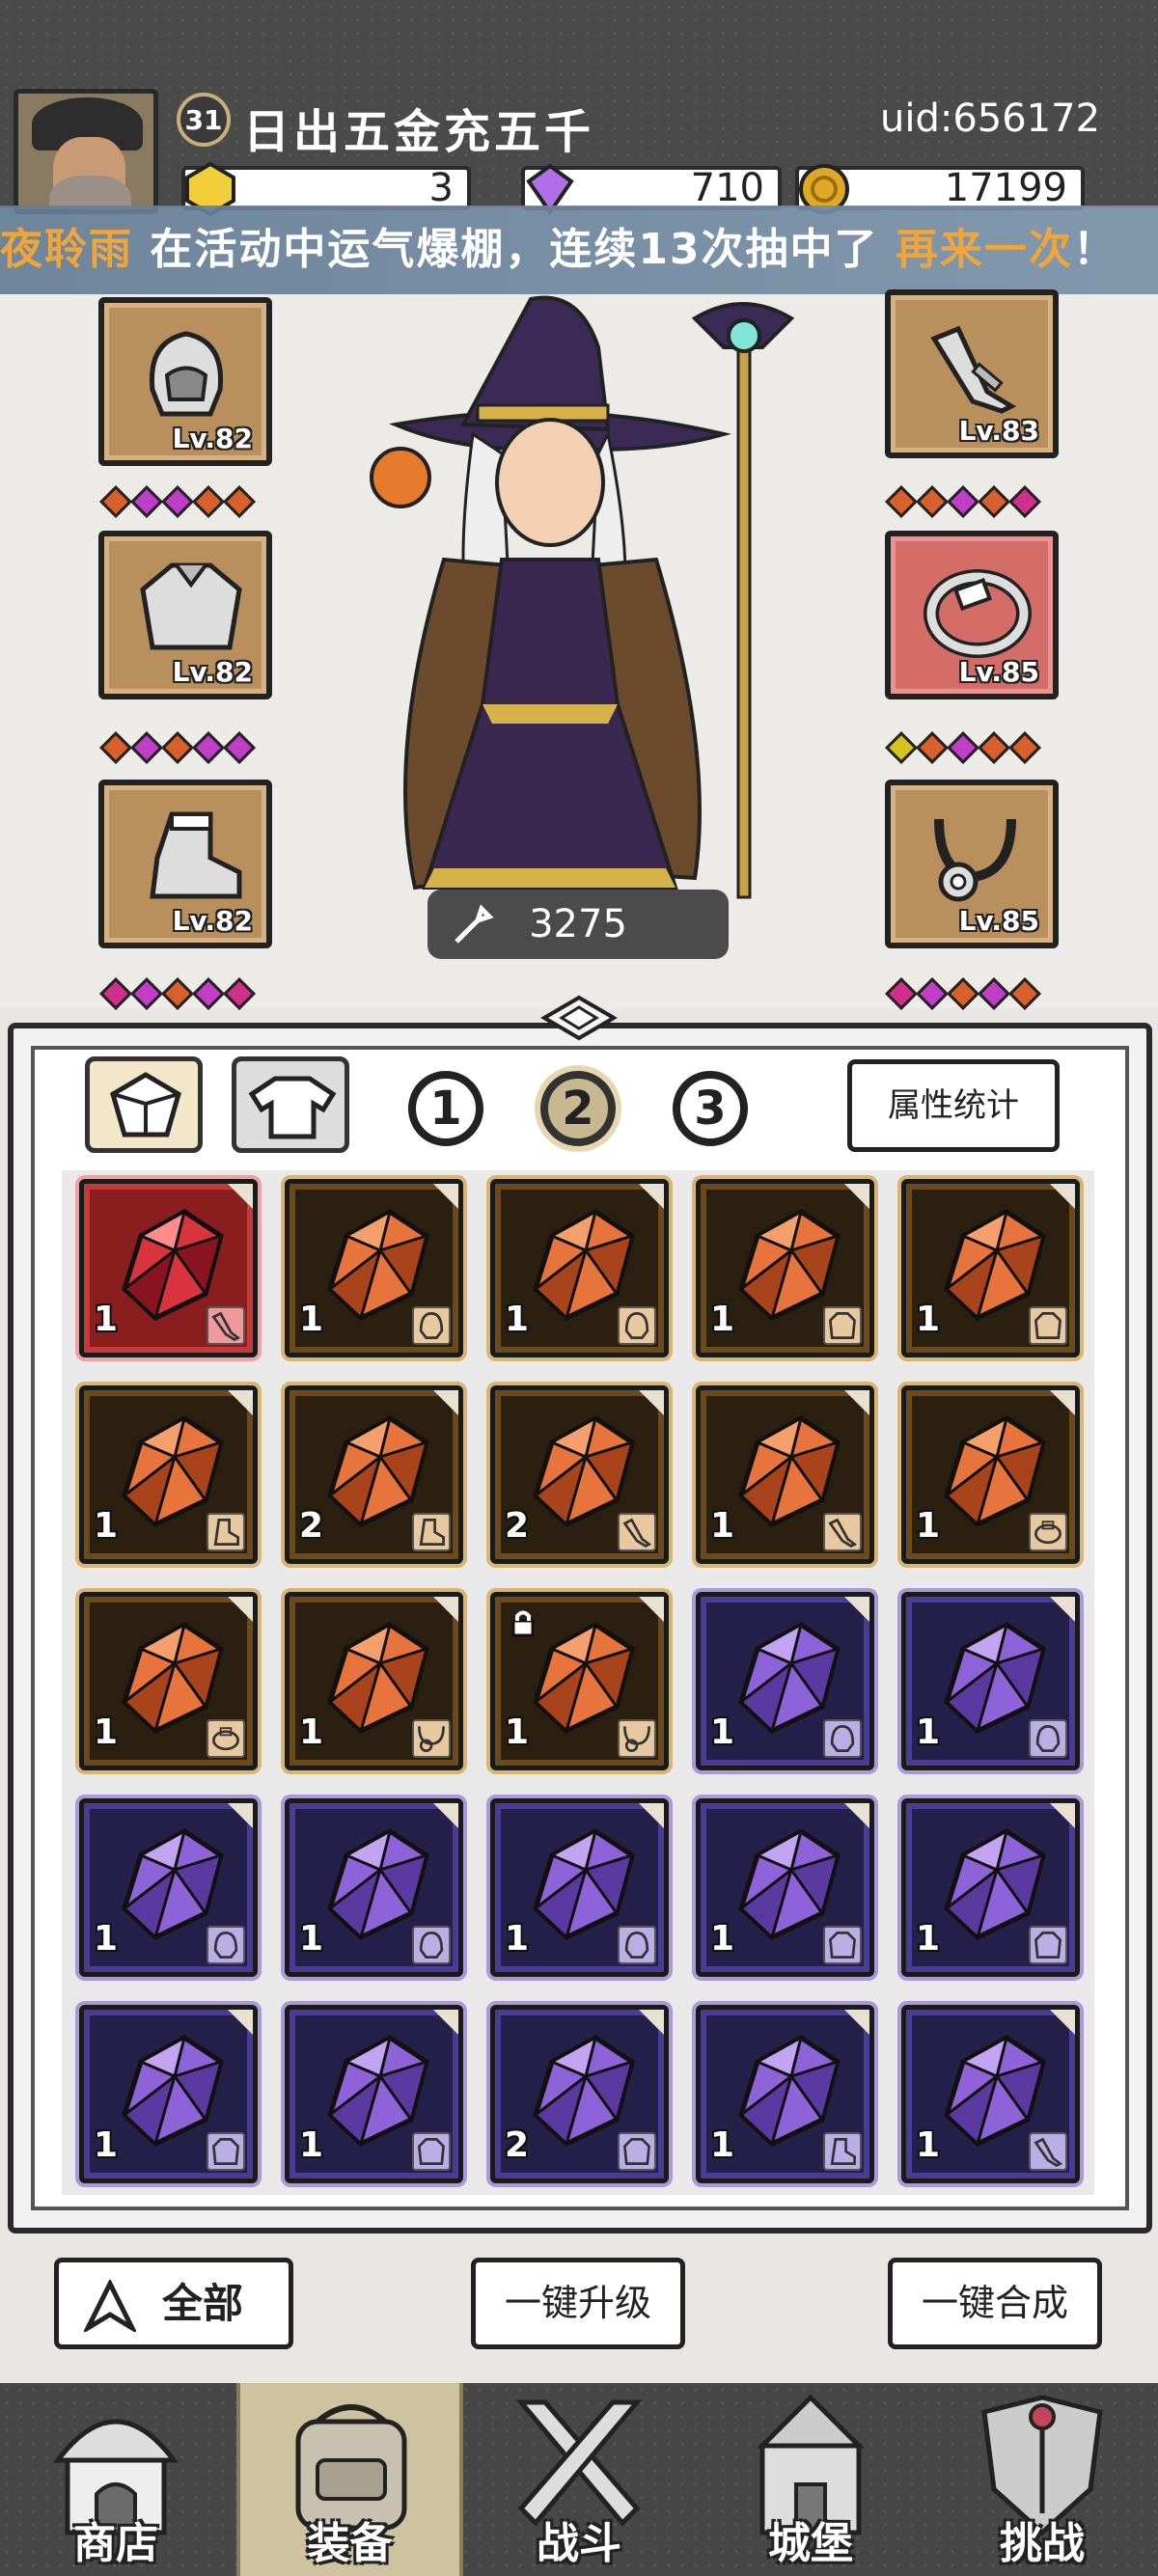 The width and height of the screenshot is (1158, 2576). Describe the element at coordinates (349, 2479) in the screenshot. I see `nav-equipment: 装备` at that location.